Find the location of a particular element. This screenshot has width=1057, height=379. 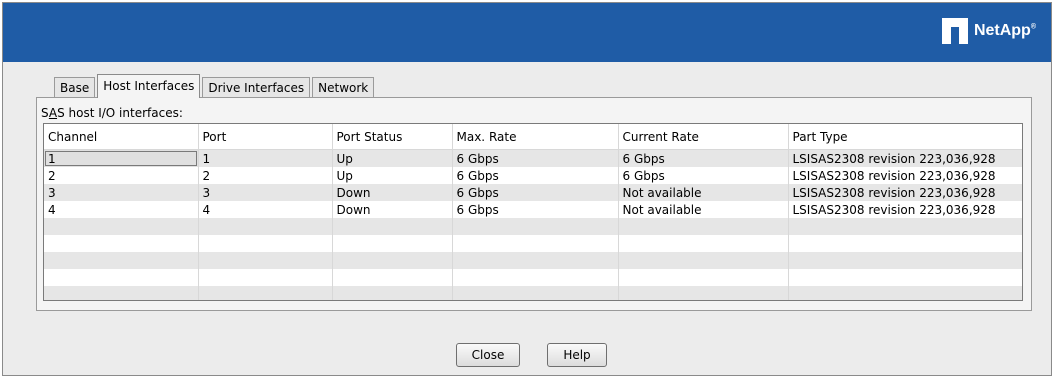

column-header-part-type: Part Type is located at coordinates (905, 137).